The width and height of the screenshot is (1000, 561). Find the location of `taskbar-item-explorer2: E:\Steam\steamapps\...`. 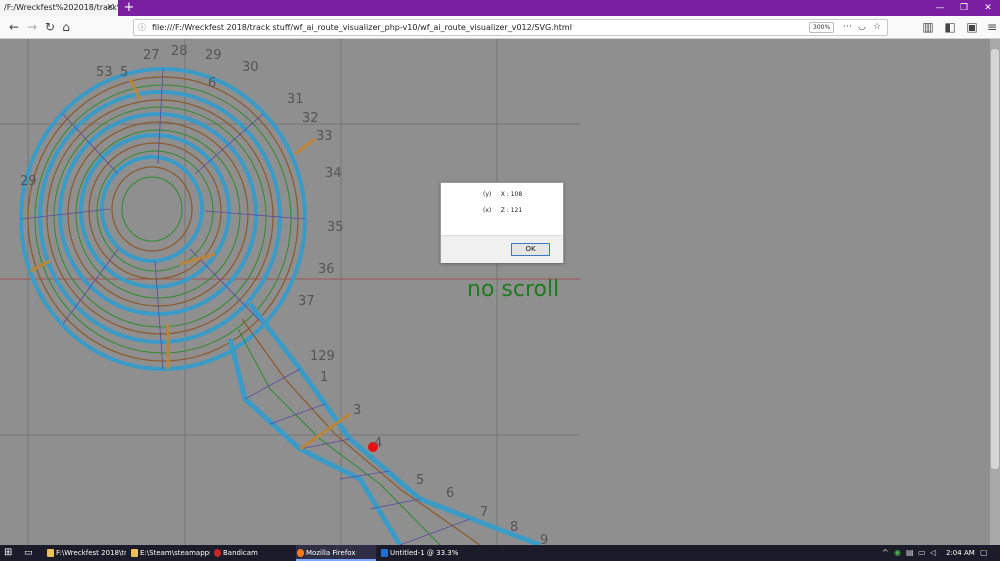

taskbar-item-explorer2: E:\Steam\steamapps\... is located at coordinates (170, 553).